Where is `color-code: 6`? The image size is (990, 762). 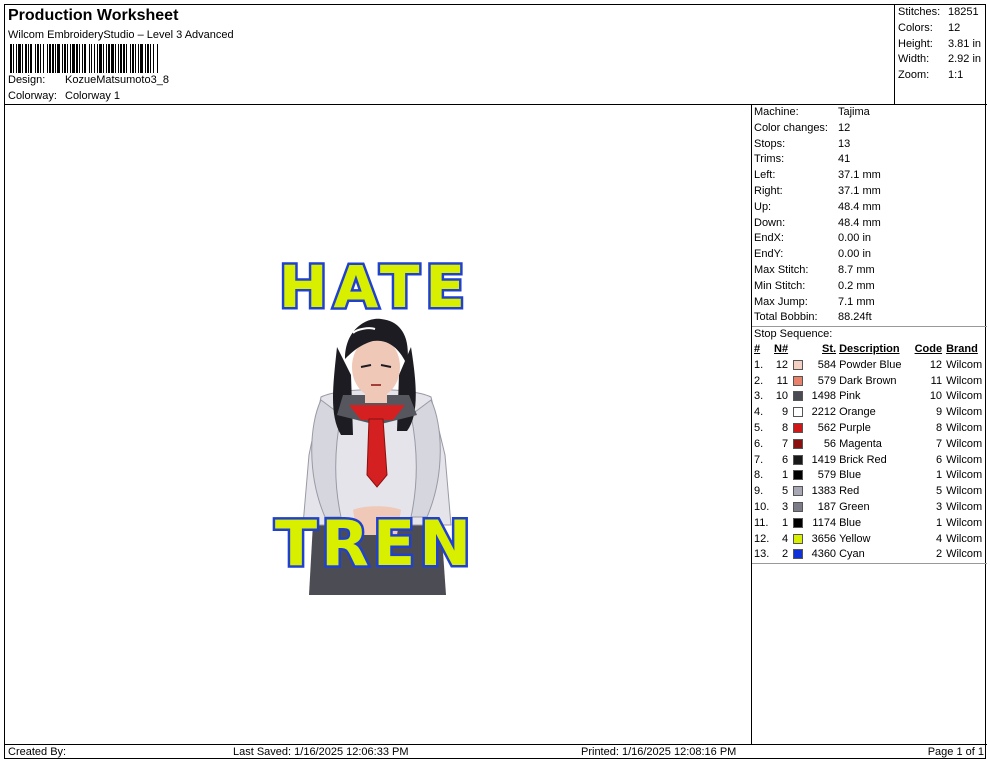
color-code: 6 is located at coordinates (939, 459).